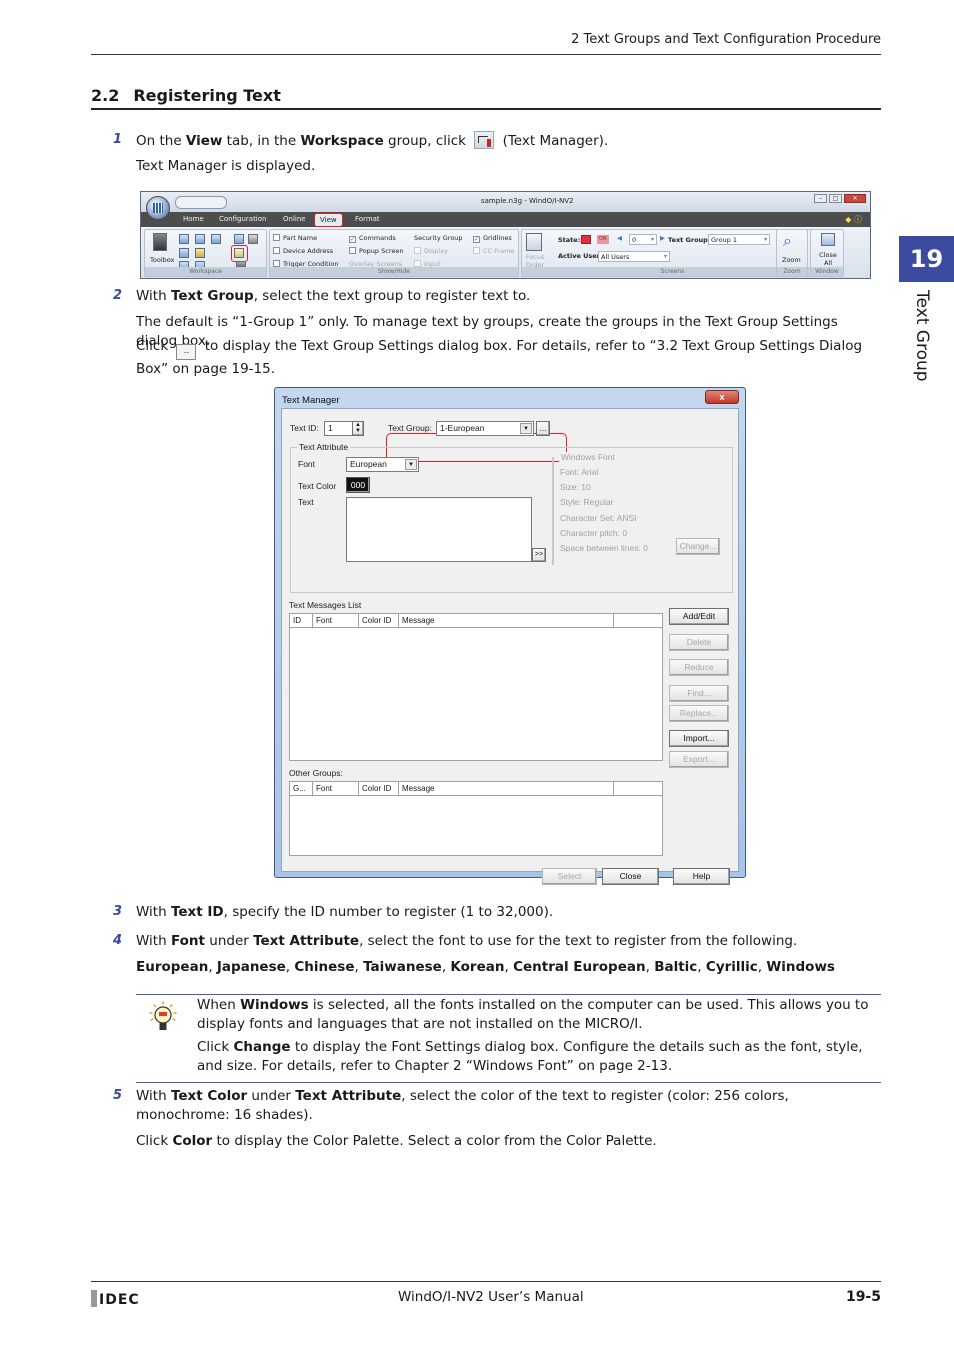  What do you see at coordinates (792, 271) in the screenshot?
I see `zoom-group-label: Zoom` at bounding box center [792, 271].